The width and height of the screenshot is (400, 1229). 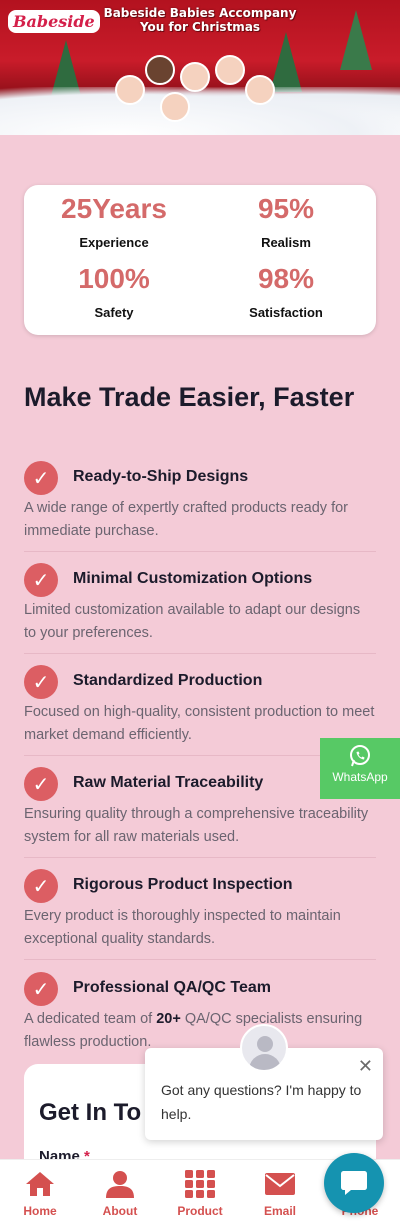 I want to click on stat-safety: 100% Safety, so click(x=114, y=291).